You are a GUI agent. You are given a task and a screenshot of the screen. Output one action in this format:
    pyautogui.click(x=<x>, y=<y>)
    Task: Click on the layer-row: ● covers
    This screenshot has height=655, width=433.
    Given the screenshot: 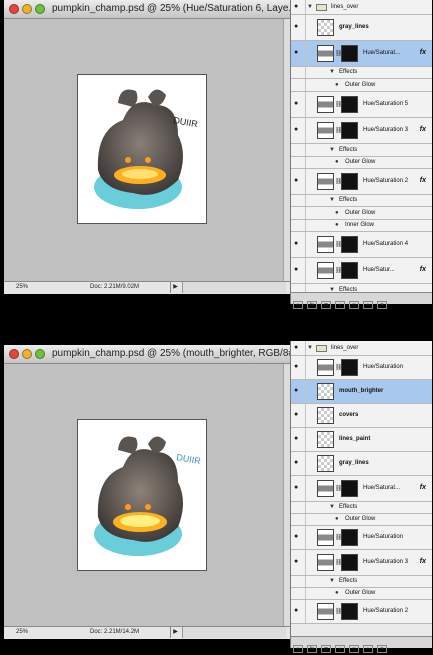 What is the action you would take?
    pyautogui.click(x=361, y=416)
    